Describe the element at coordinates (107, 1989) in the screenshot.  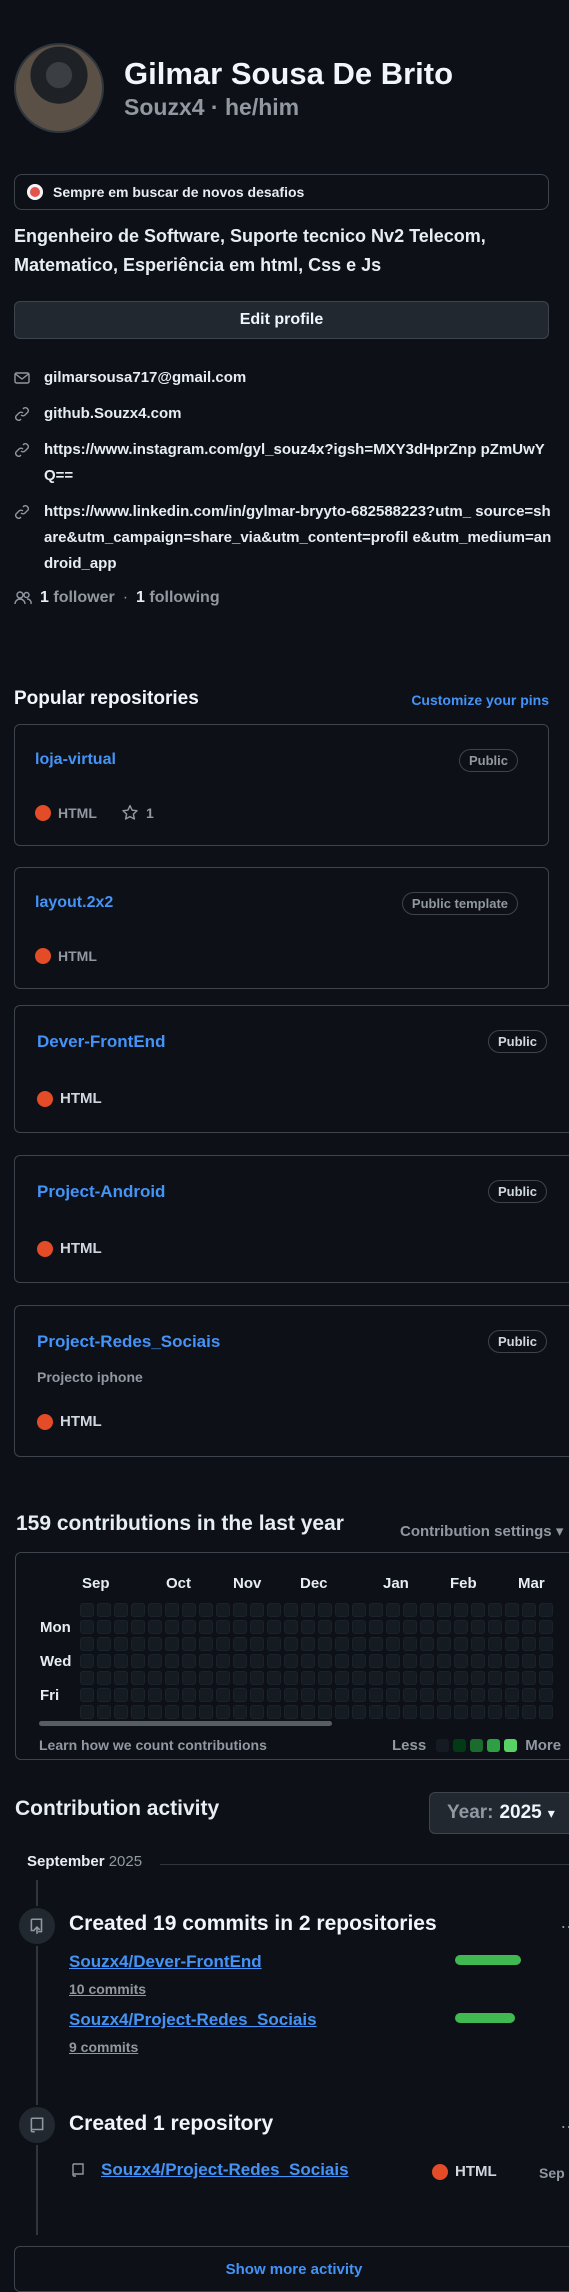
I see `commit-count-link: 10 commits` at that location.